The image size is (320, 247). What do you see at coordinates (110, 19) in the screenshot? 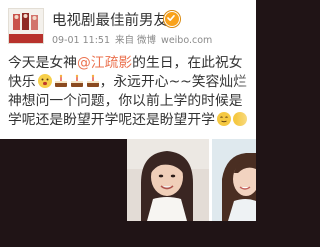
I see `account-name: 电视剧最佳前男友` at bounding box center [110, 19].